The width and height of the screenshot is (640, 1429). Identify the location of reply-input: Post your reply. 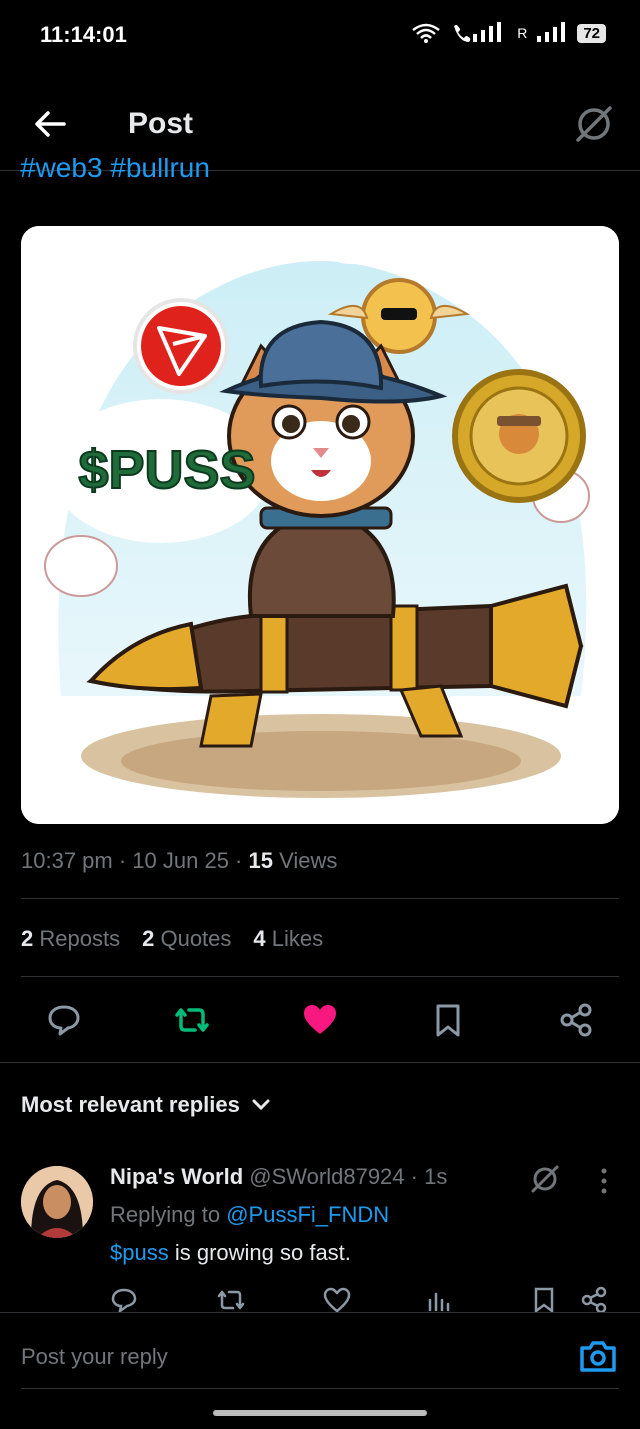
(94, 1357).